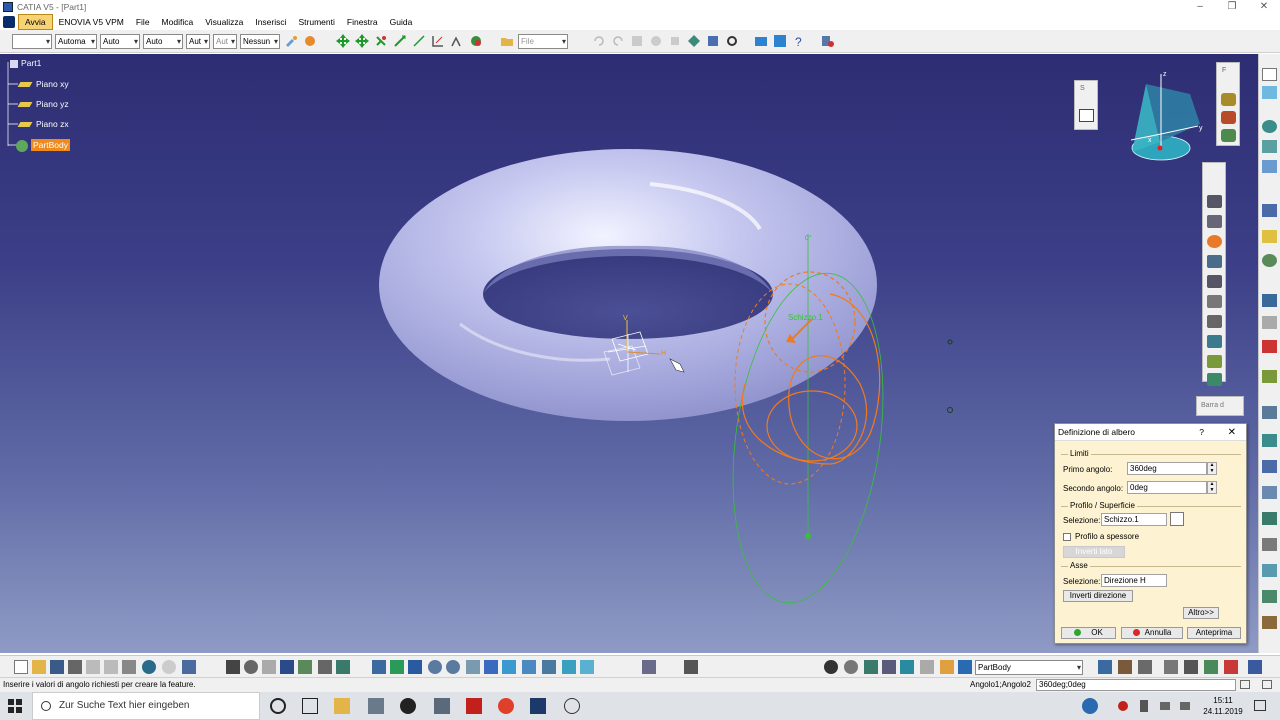  Describe the element at coordinates (732, 41) in the screenshot. I see `settings-icon` at that location.